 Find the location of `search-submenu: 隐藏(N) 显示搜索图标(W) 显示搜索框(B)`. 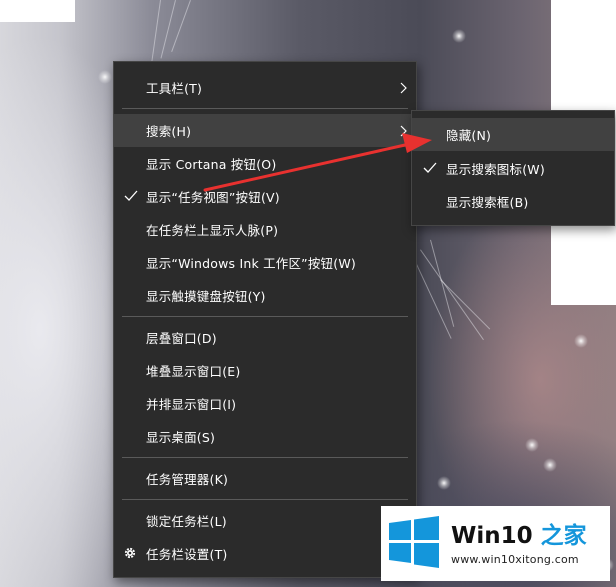

search-submenu: 隐藏(N) 显示搜索图标(W) 显示搜索框(B) is located at coordinates (513, 168).